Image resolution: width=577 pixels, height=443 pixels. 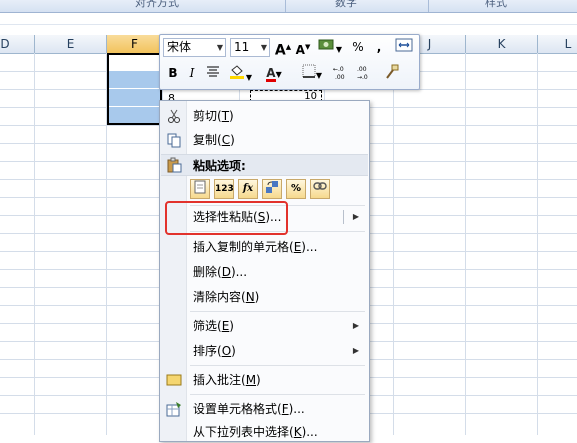 I want to click on transpose-icon, so click(x=272, y=187).